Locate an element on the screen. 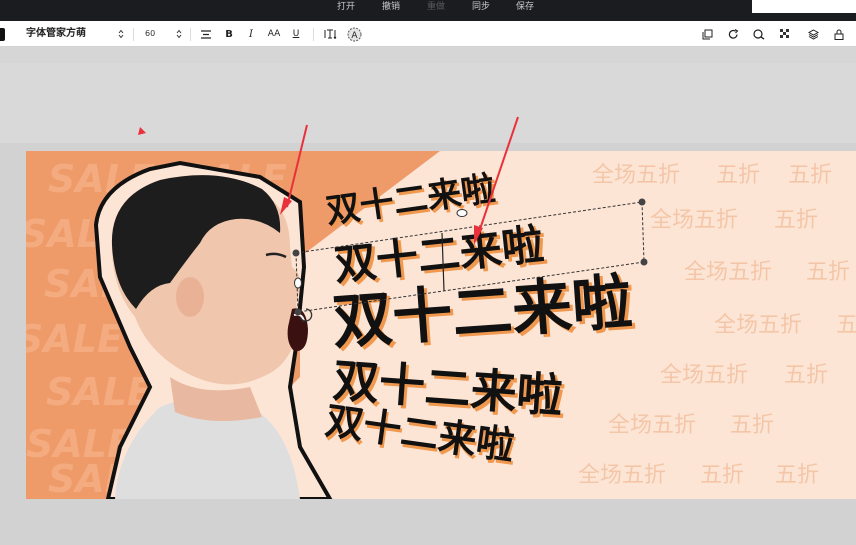 Image resolution: width=856 pixels, height=545 pixels. sync-menu: 同步 is located at coordinates (481, 10).